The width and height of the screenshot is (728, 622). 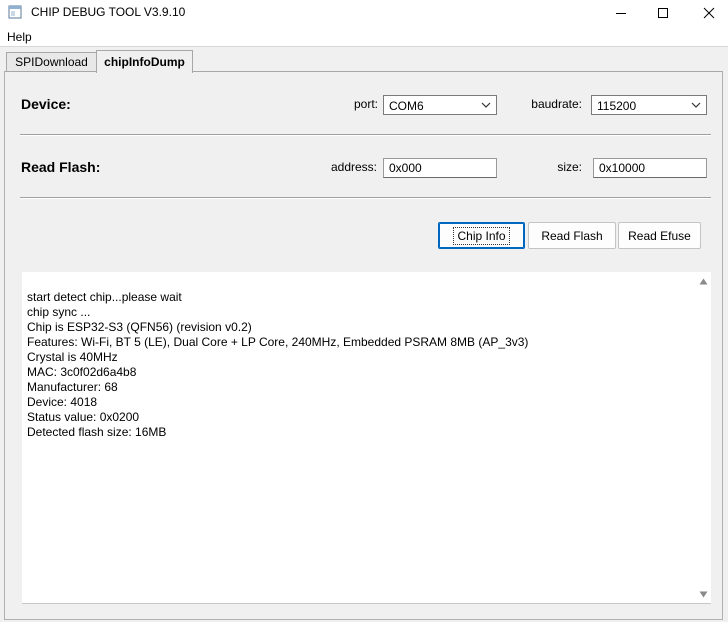 I want to click on close-icon, so click(x=709, y=13).